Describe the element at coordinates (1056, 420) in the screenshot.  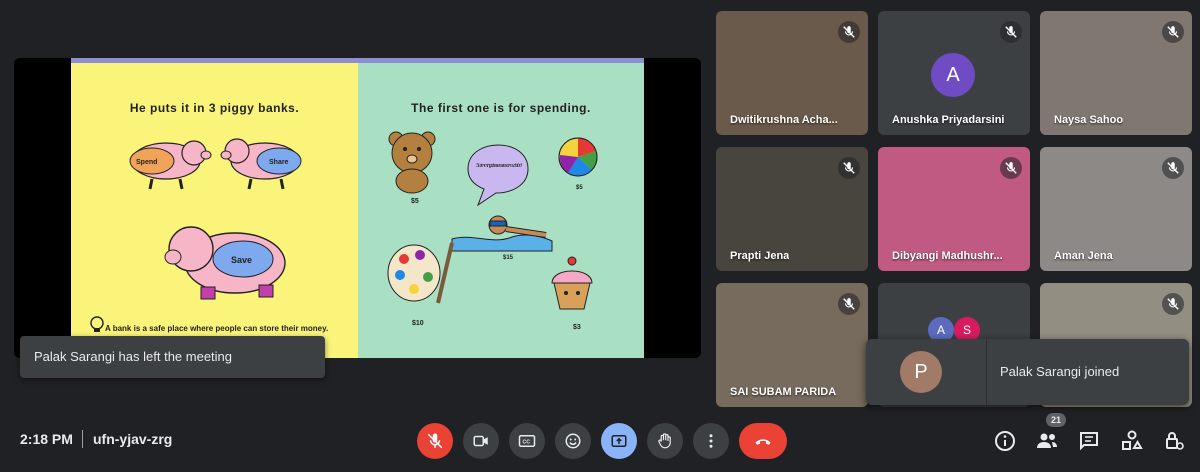
I see `people-count-badge: 21` at that location.